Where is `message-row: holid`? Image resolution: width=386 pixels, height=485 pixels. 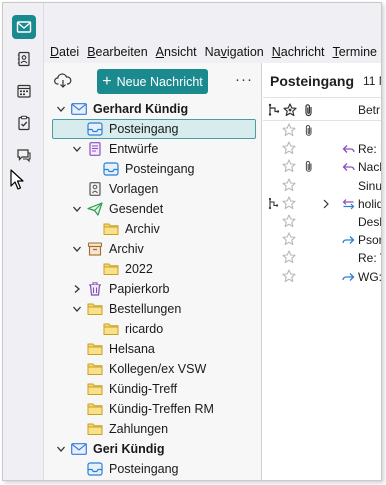
message-row: holid is located at coordinates (322, 204).